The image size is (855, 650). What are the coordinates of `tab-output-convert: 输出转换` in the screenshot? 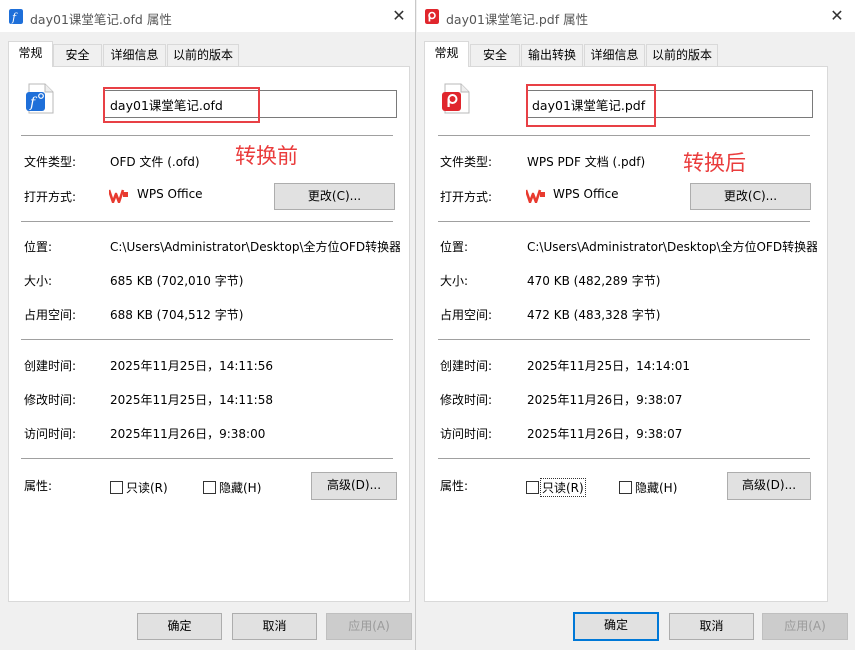 It's located at (552, 55).